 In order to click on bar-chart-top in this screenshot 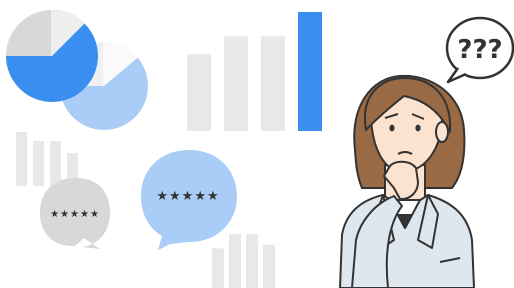, I will do `click(254, 71)`.